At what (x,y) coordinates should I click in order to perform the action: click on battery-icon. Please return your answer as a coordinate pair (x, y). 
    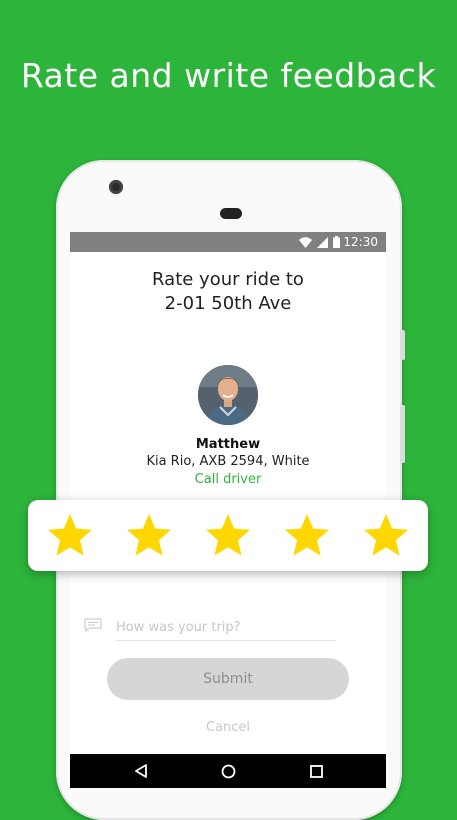
    Looking at the image, I should click on (336, 242).